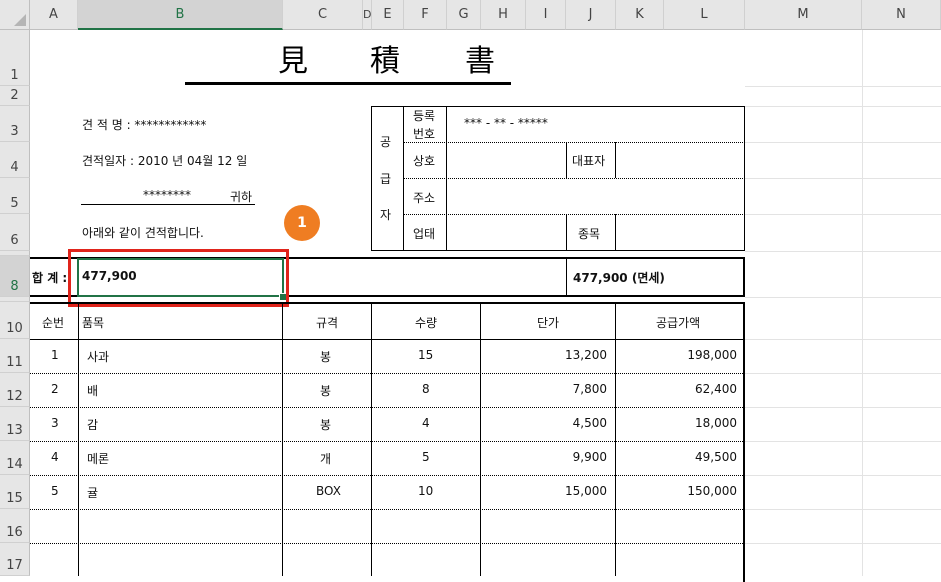  What do you see at coordinates (424, 234) in the screenshot?
I see `business-type-label: 업태` at bounding box center [424, 234].